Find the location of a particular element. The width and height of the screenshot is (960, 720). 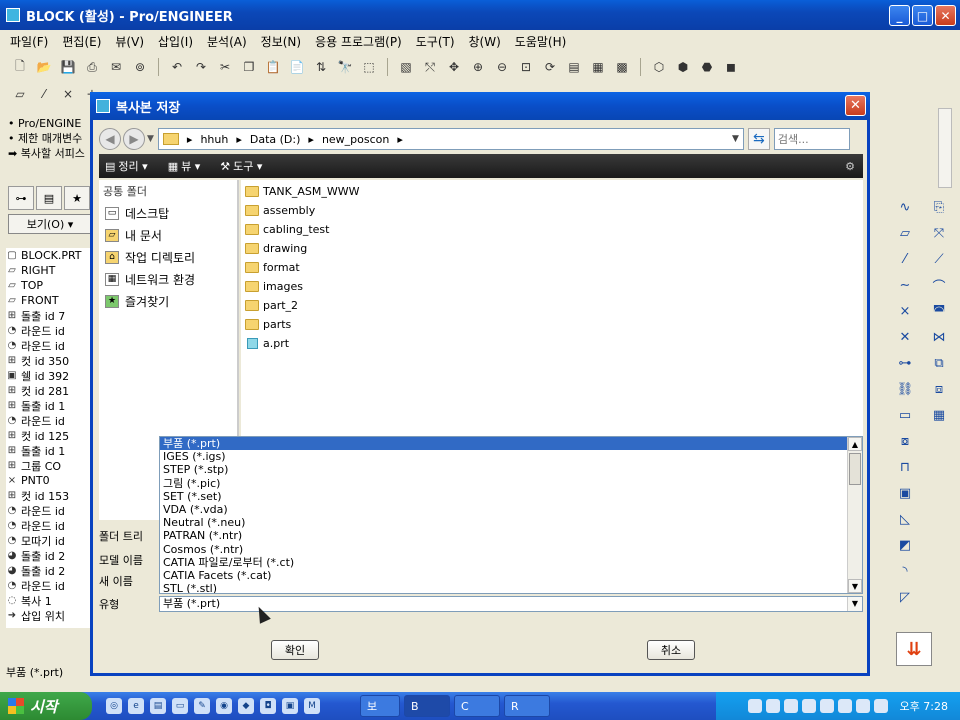

tree-item: × PNT0 is located at coordinates (49, 480).